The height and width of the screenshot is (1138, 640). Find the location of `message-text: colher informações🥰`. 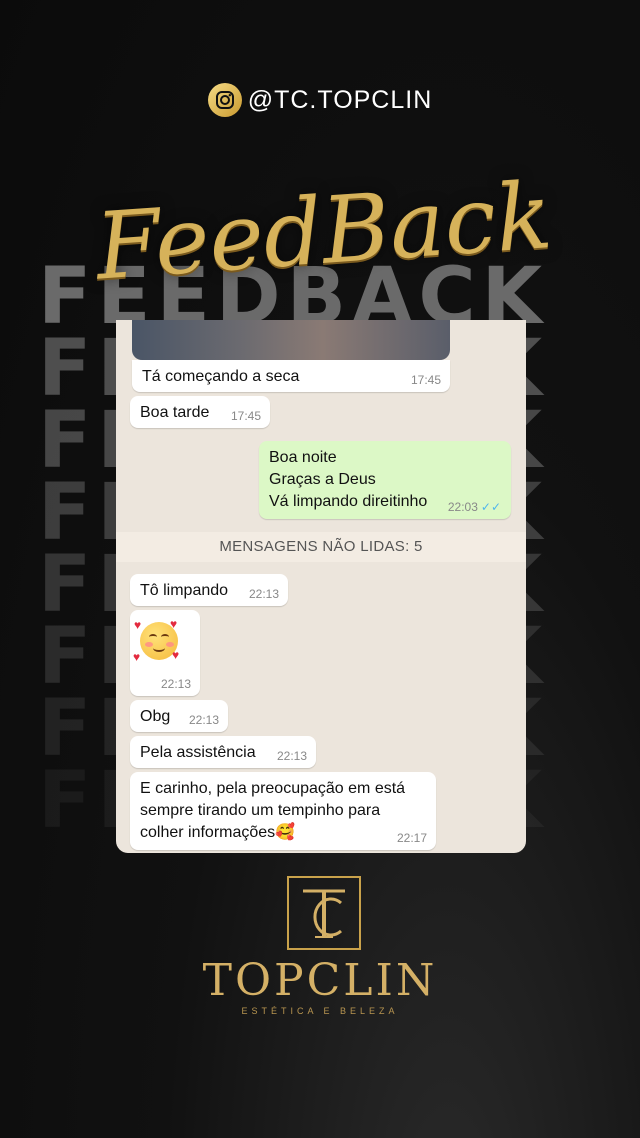

message-text: colher informações🥰 is located at coordinates (218, 832).